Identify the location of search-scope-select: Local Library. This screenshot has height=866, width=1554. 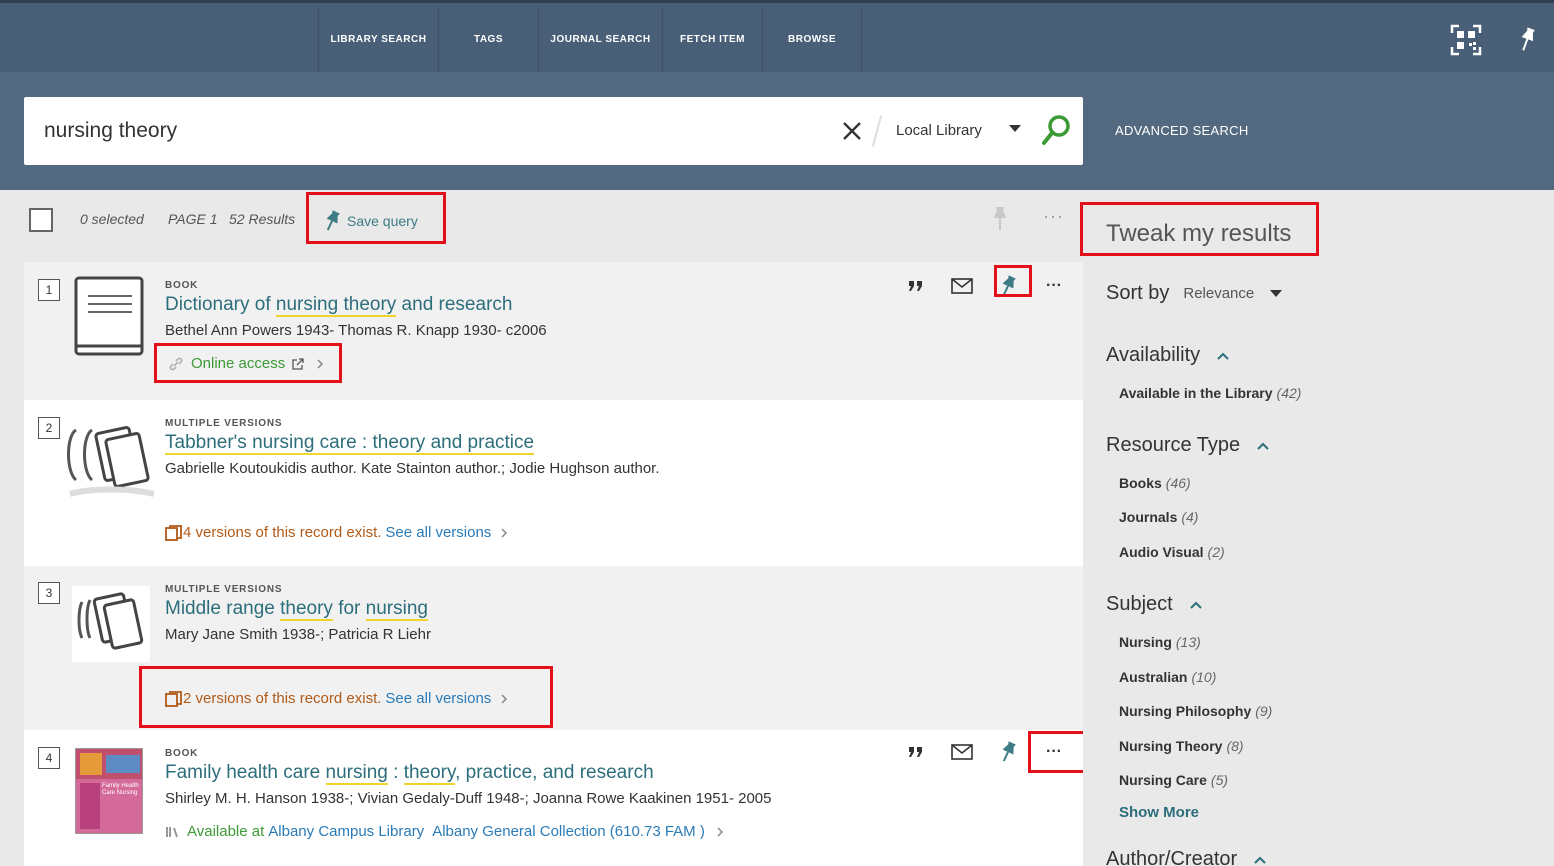
(939, 130).